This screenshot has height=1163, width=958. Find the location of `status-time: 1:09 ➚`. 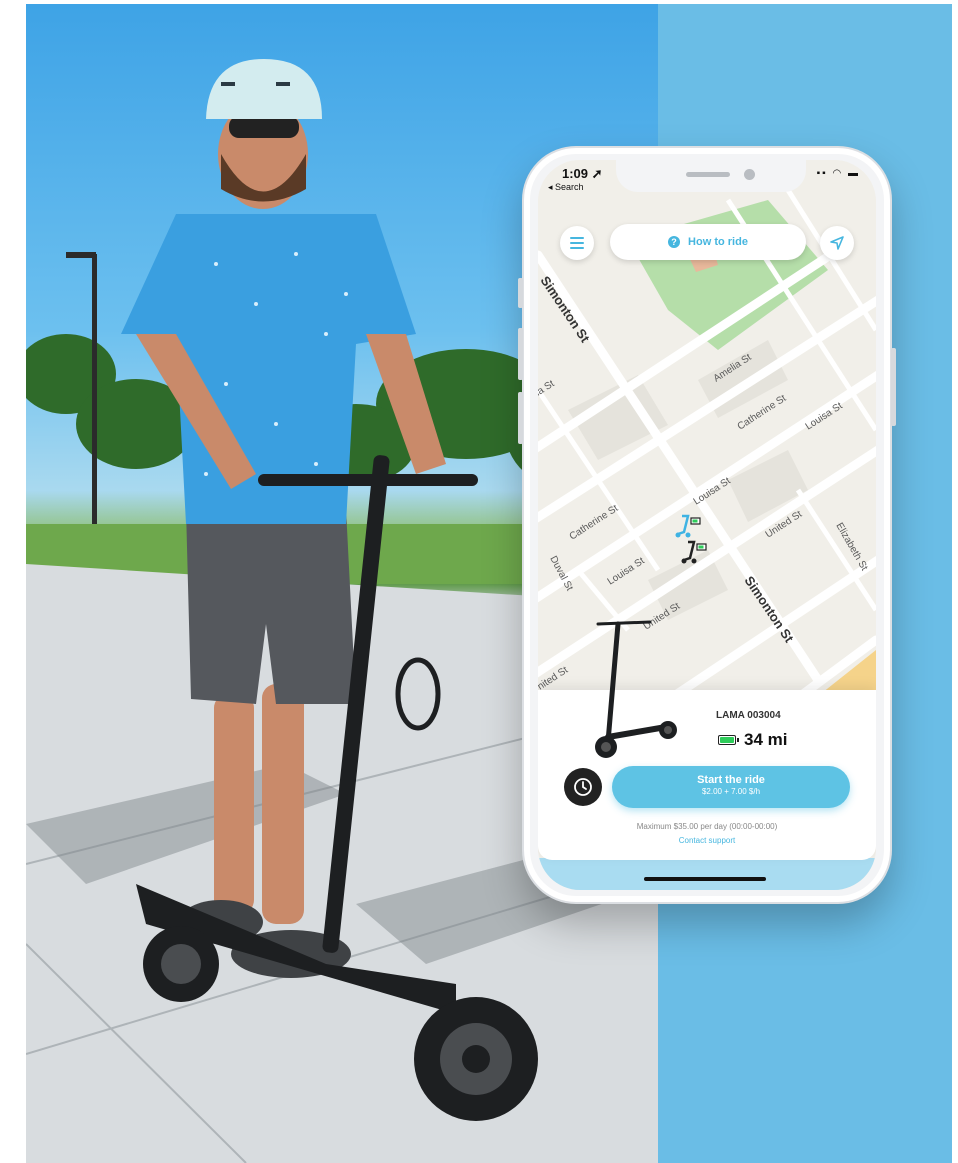

status-time: 1:09 ➚ is located at coordinates (582, 173).